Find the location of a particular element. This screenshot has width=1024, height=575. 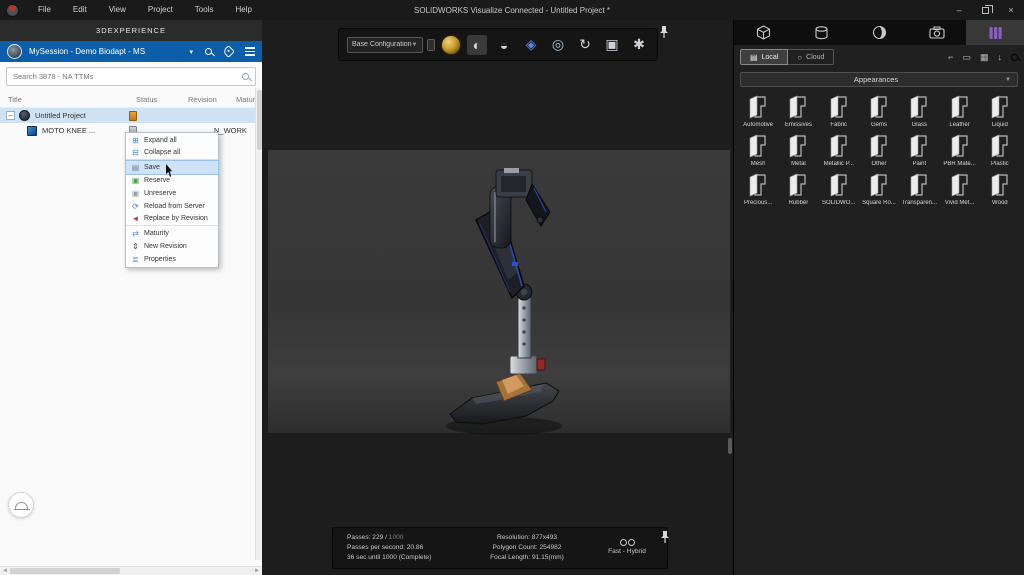

tree-column-headers: Title Status Revision Maturity is located at coordinates (131, 99).